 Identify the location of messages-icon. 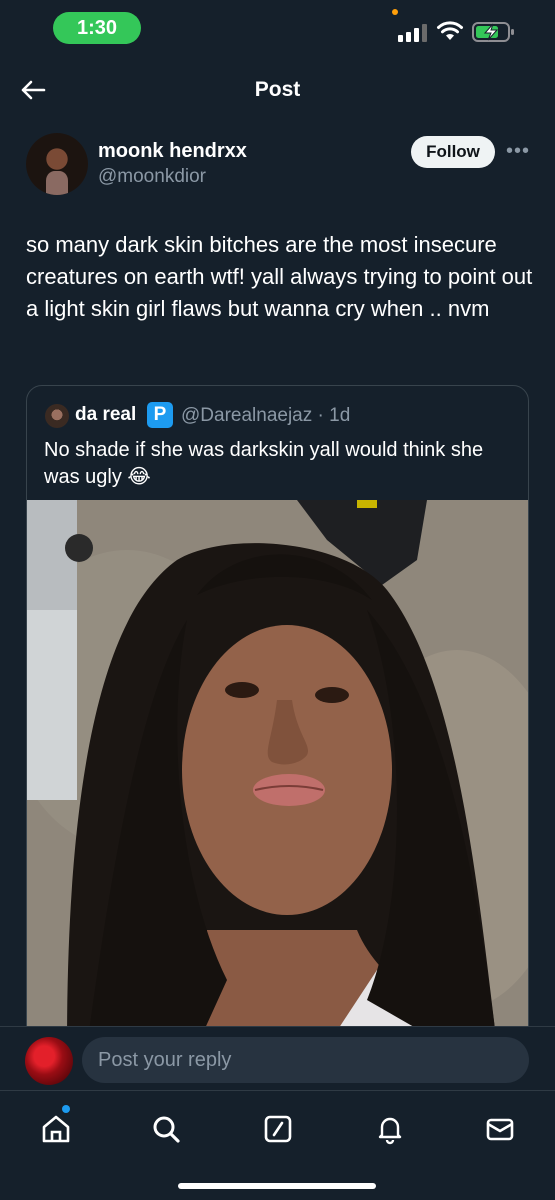
(500, 1129).